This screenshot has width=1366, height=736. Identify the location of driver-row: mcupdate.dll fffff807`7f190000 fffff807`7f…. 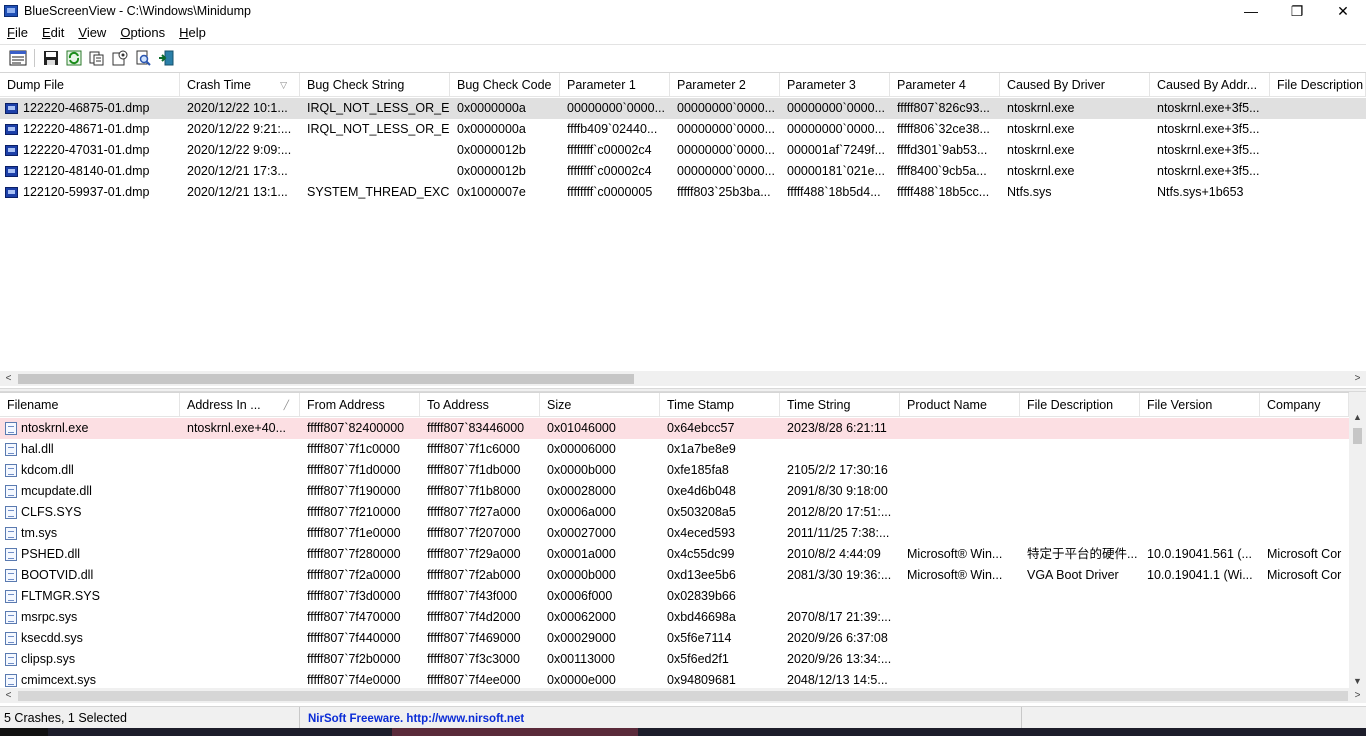
(674, 491).